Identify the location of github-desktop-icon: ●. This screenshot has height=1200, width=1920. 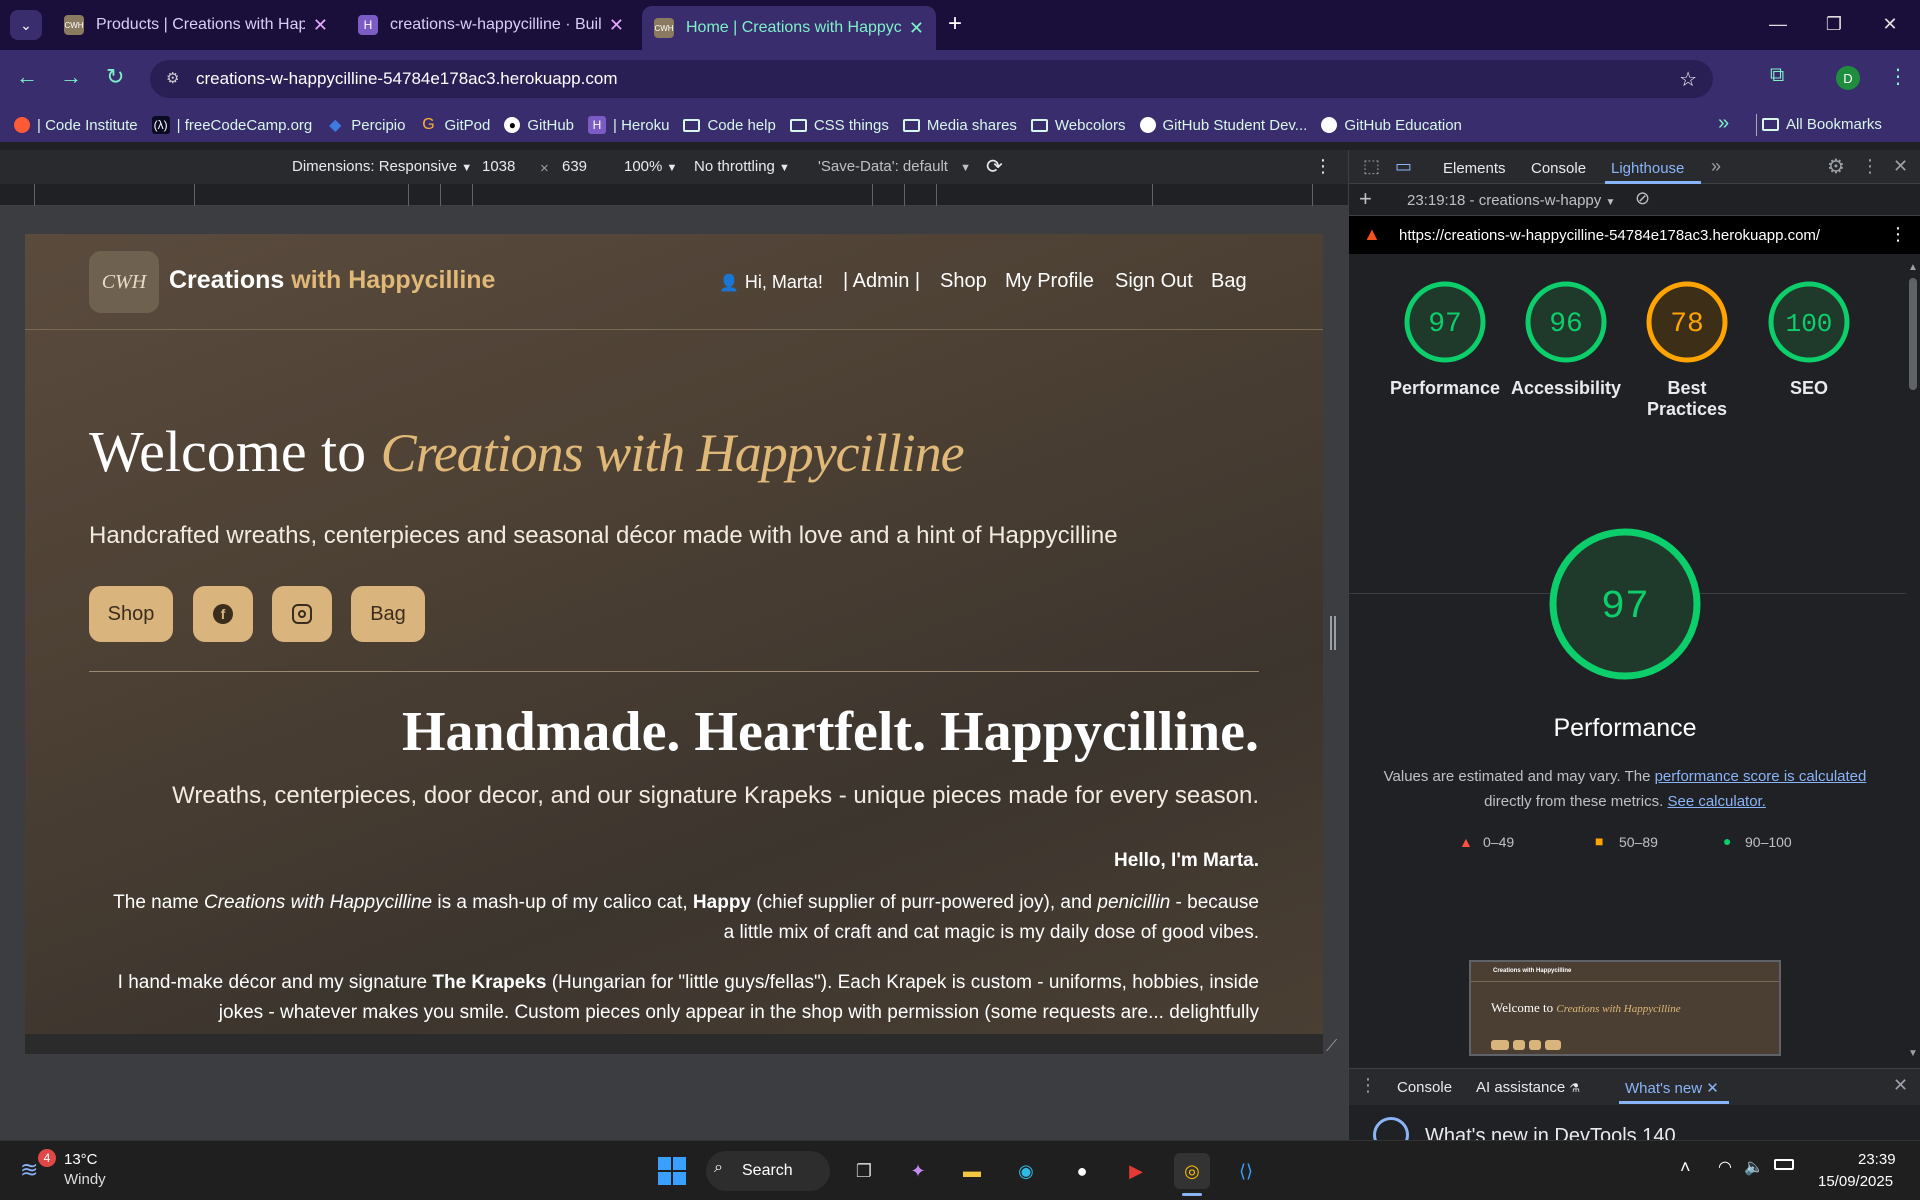
(1082, 1171).